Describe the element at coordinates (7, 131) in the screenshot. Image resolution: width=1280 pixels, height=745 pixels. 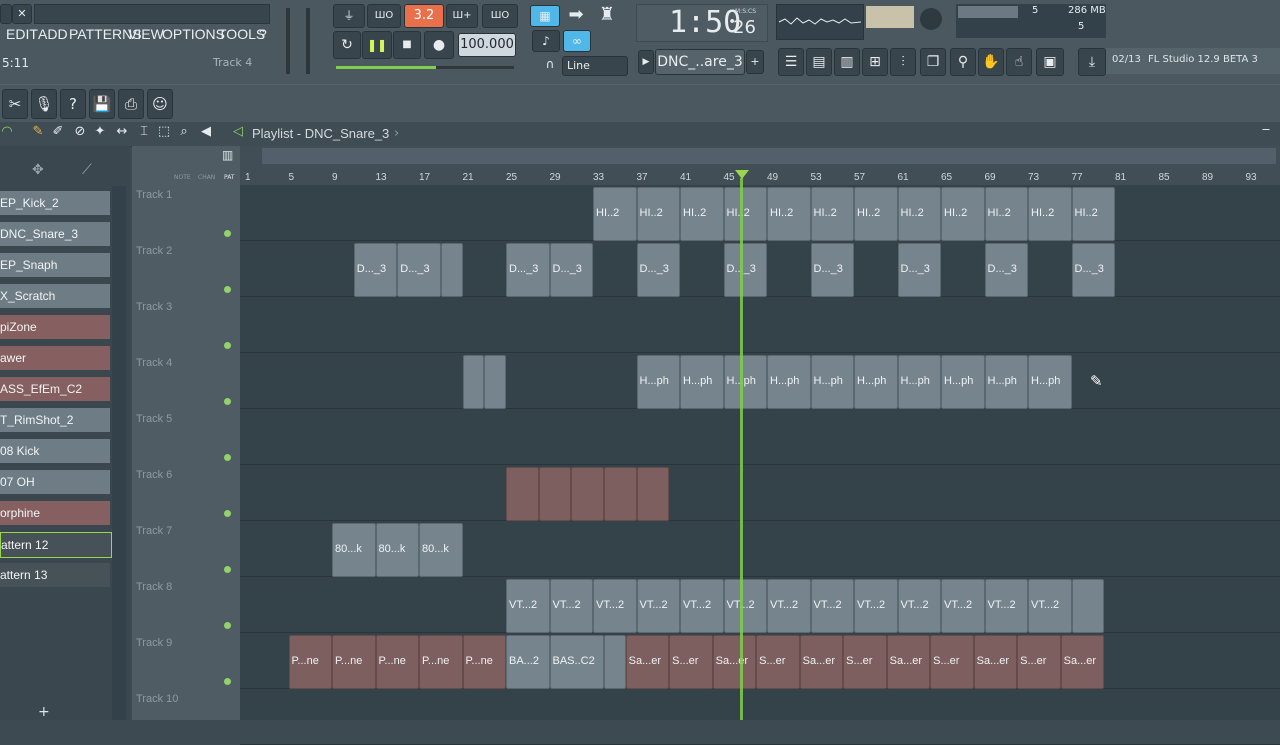
I see `magnet-icon: ◠` at that location.